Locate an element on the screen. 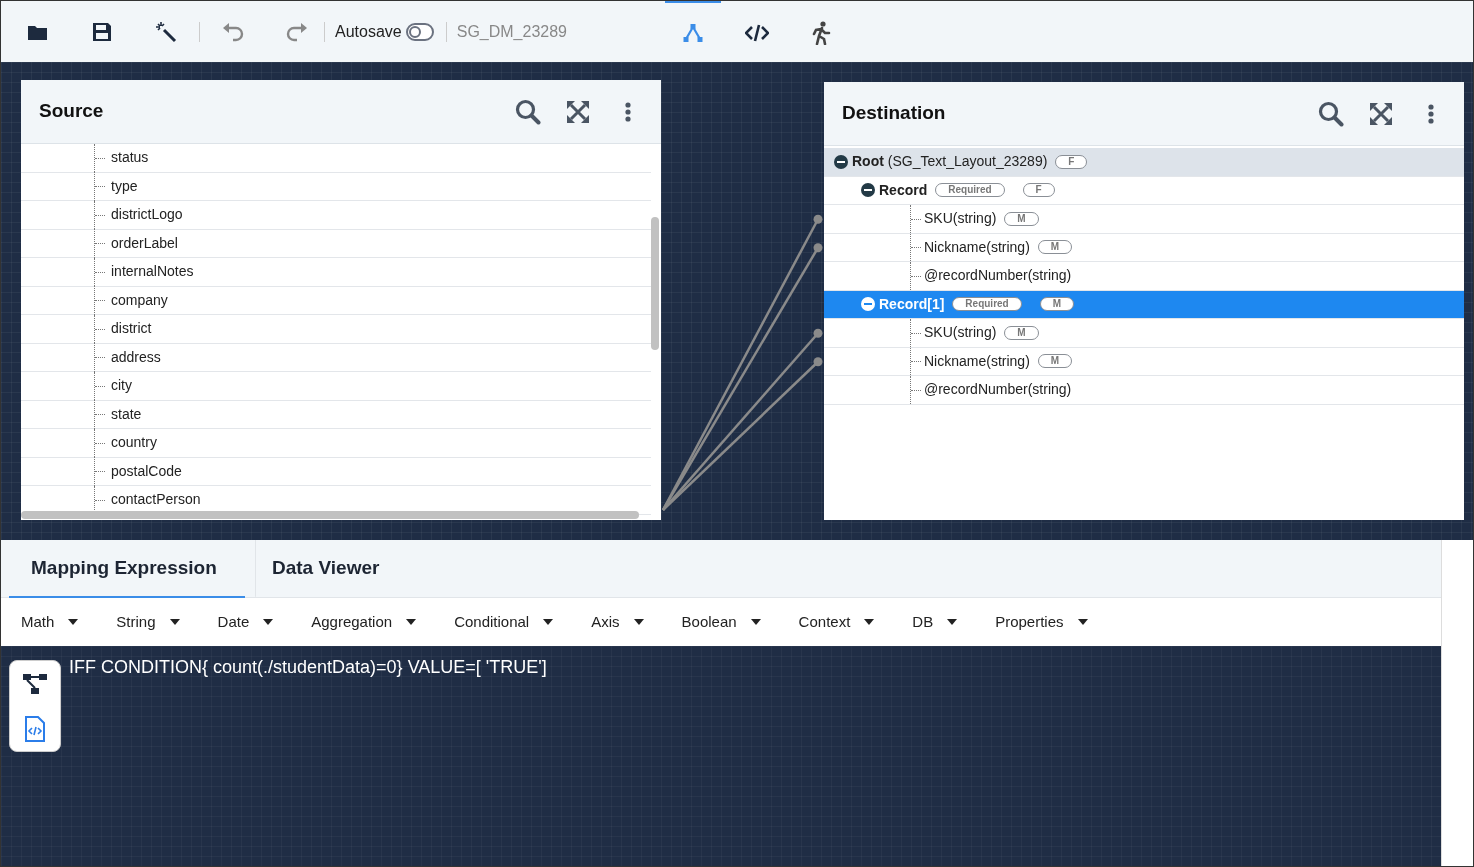 This screenshot has width=1474, height=867. hierarchy-icon is located at coordinates (35, 683).